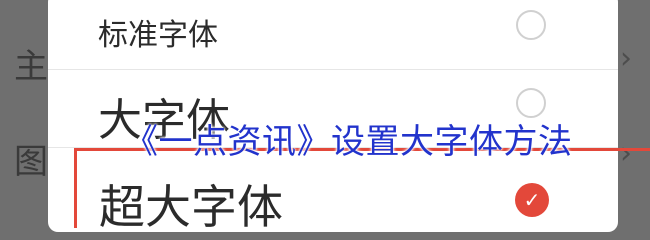 This screenshot has height=240, width=650. I want to click on font-option-label: 超大字体, so click(191, 207).